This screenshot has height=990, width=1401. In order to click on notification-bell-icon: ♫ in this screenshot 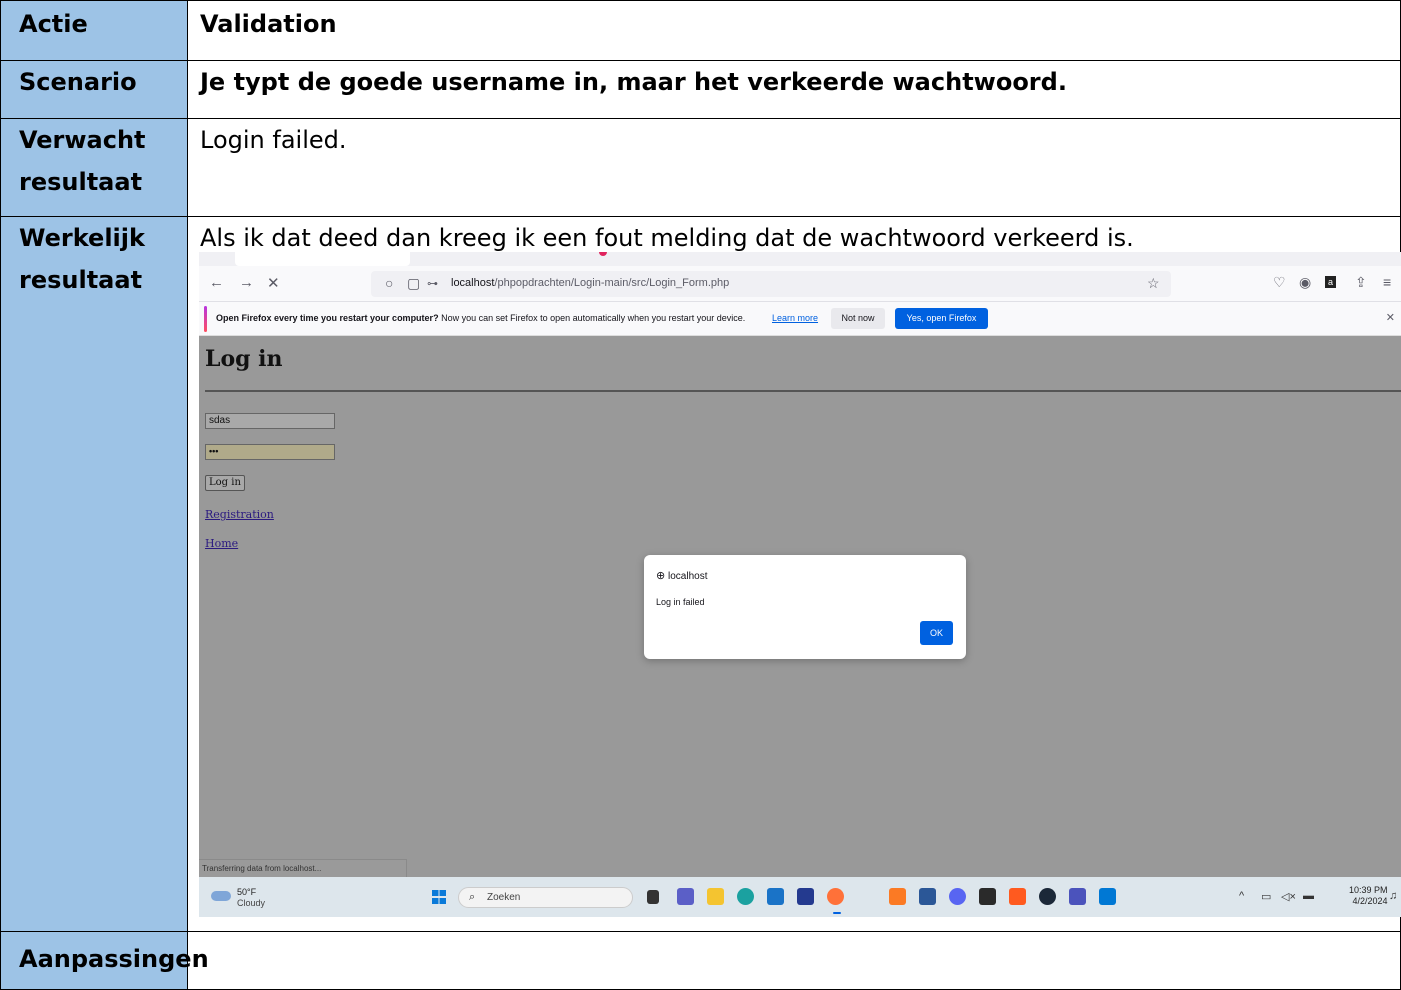, I will do `click(1393, 896)`.